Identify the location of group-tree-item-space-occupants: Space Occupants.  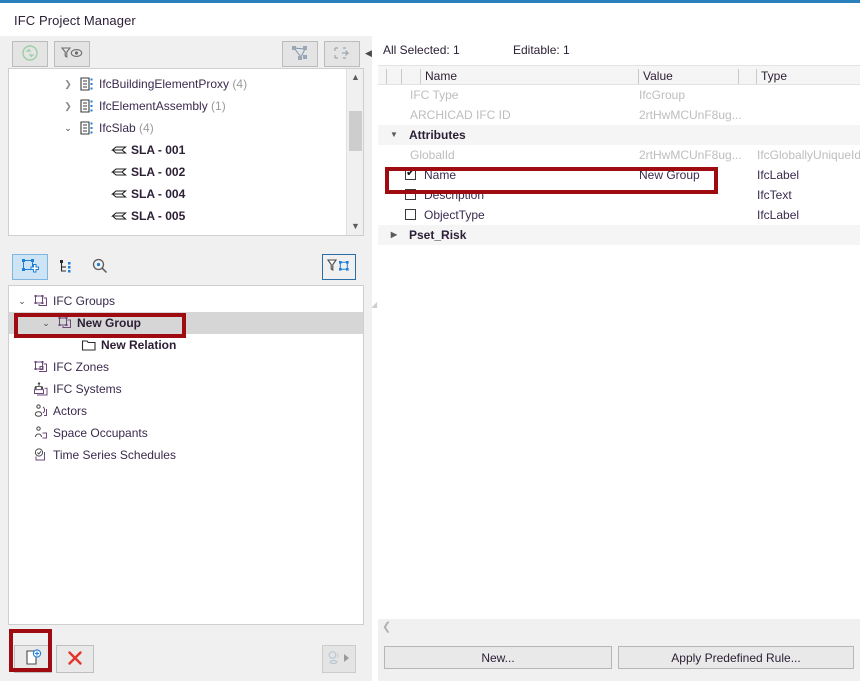
(186, 433).